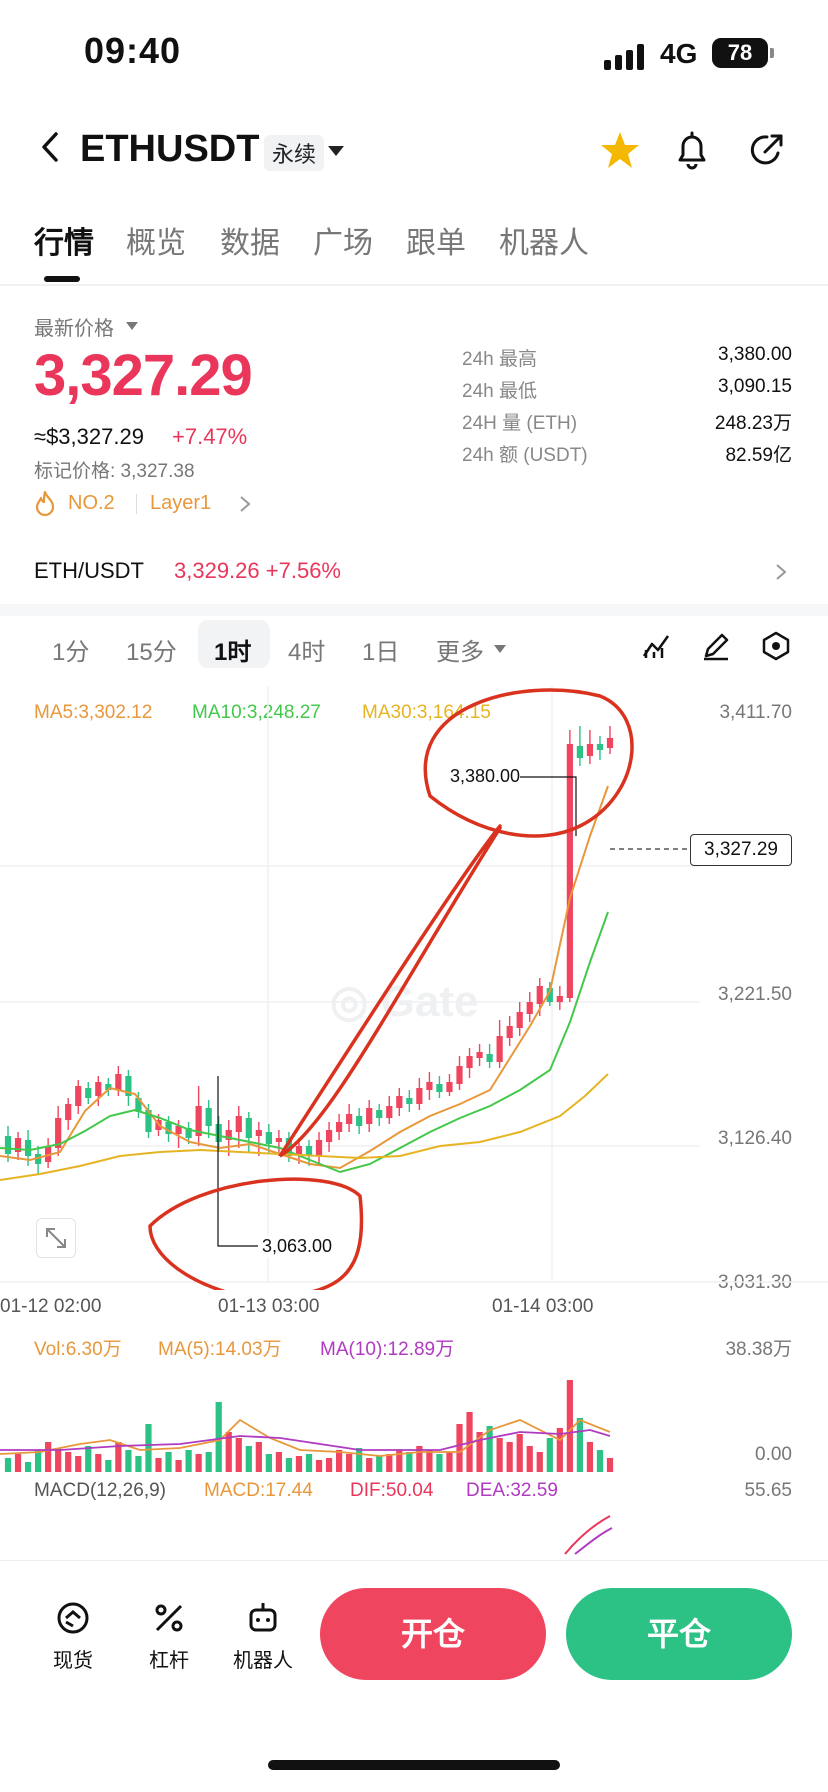  What do you see at coordinates (772, 53) in the screenshot?
I see `battery-tip` at bounding box center [772, 53].